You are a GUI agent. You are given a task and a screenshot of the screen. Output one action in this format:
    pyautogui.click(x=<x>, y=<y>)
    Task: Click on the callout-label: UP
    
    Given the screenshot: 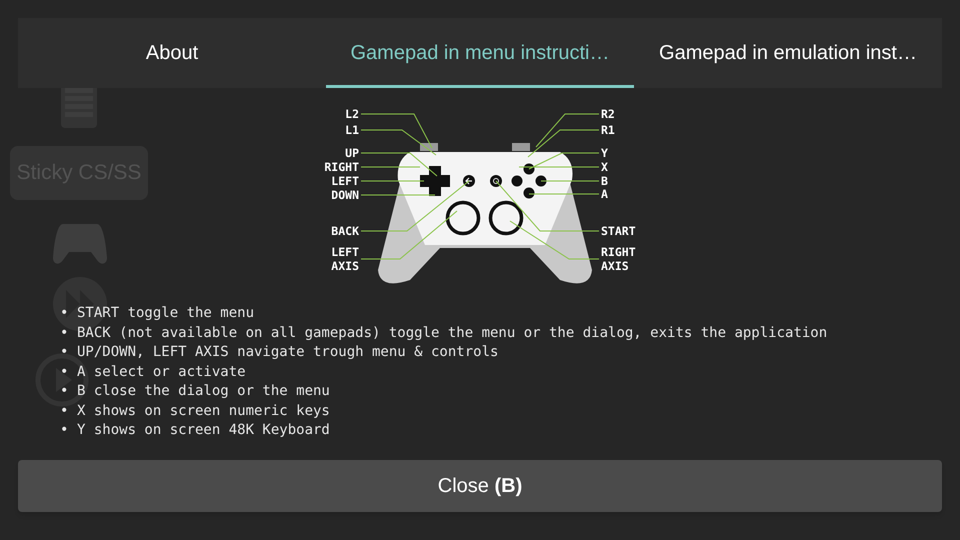 What is the action you would take?
    pyautogui.click(x=352, y=153)
    